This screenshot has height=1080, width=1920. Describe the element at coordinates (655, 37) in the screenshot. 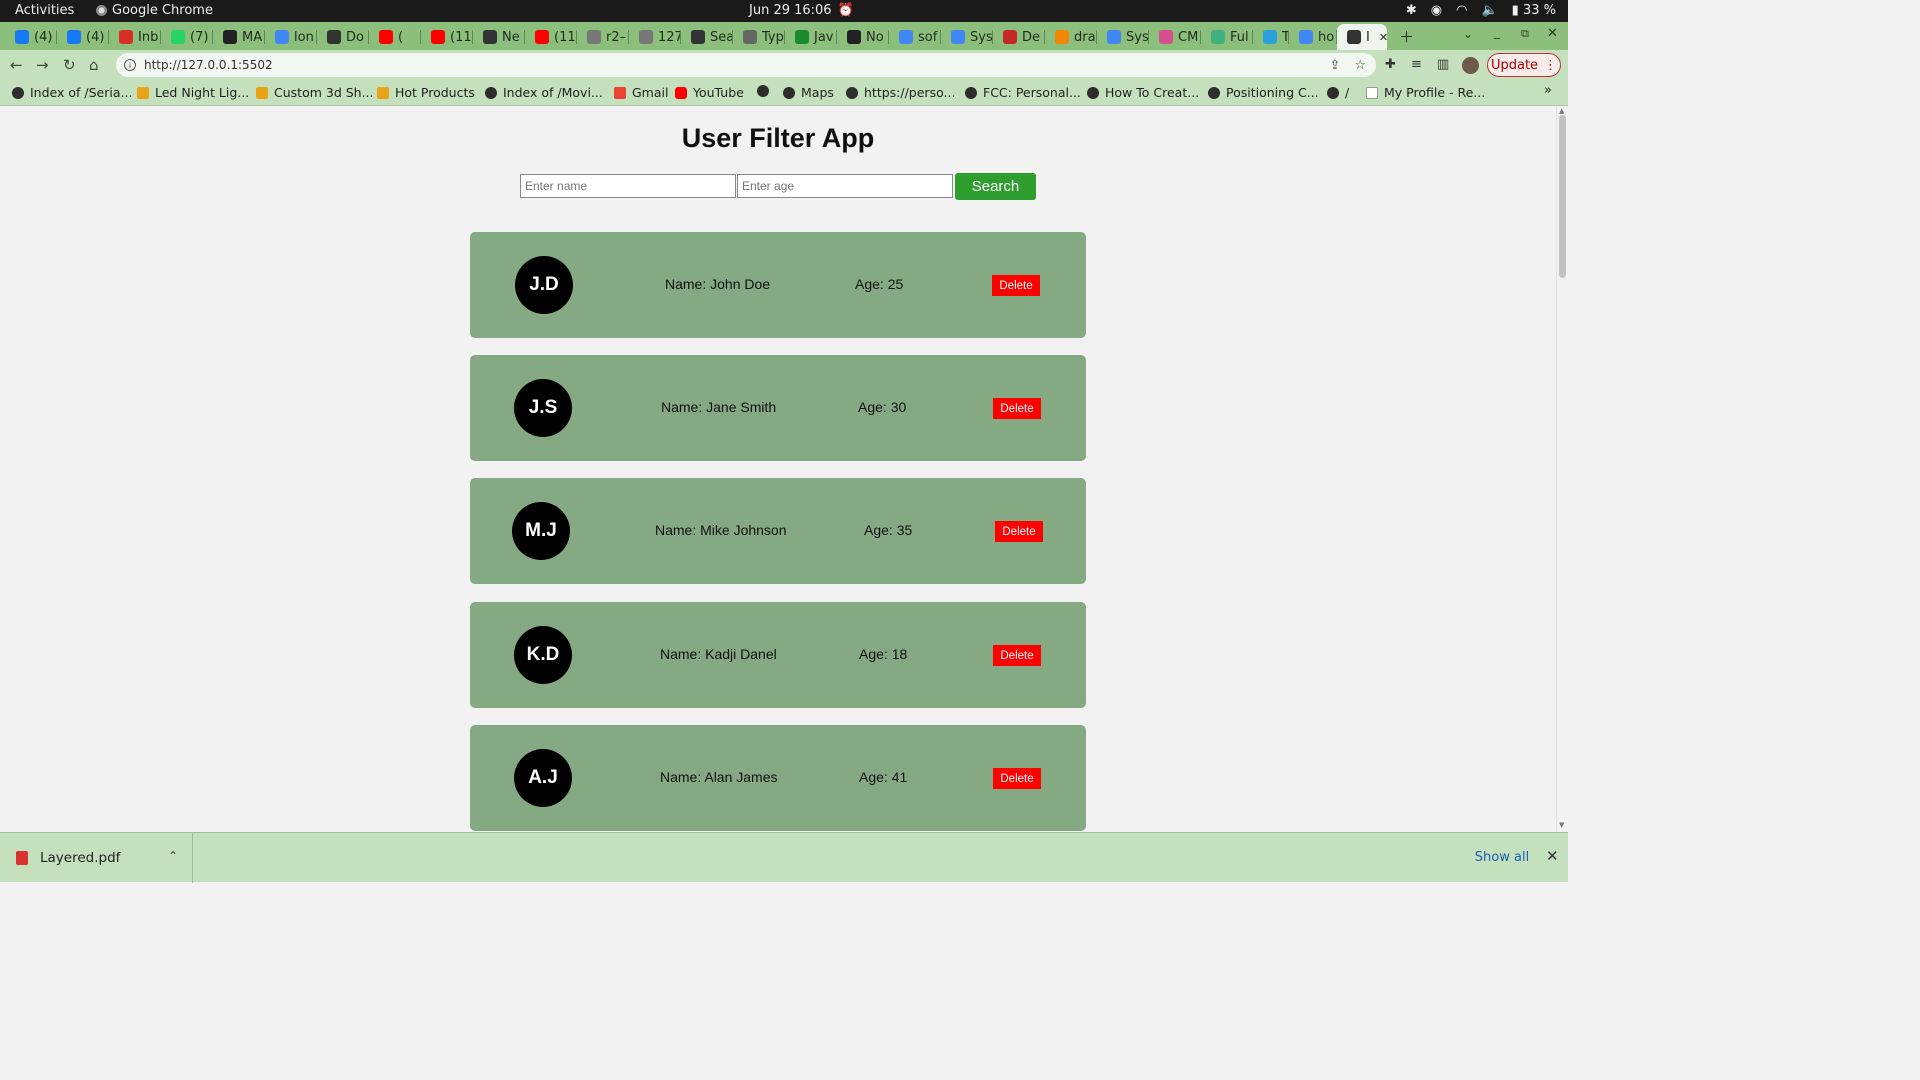

I see `tab-12: 127` at that location.